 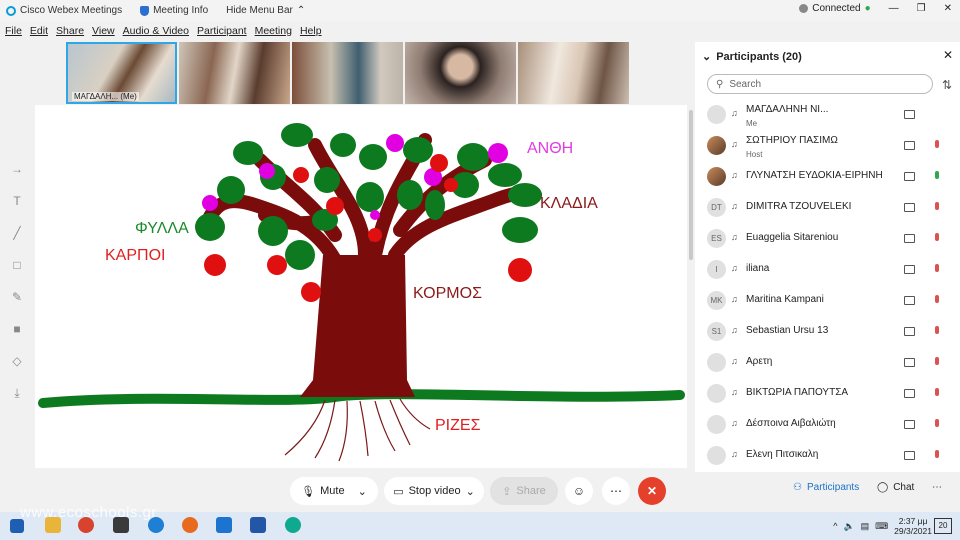 I want to click on menu-participant: Participant, so click(x=222, y=31).